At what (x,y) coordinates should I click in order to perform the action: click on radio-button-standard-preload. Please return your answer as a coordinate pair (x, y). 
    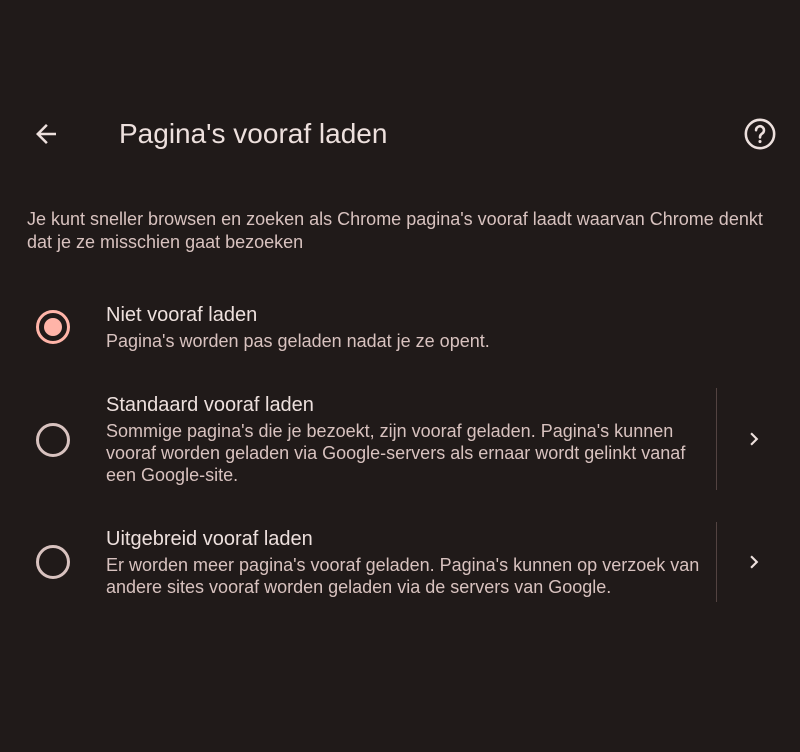
    Looking at the image, I should click on (53, 440).